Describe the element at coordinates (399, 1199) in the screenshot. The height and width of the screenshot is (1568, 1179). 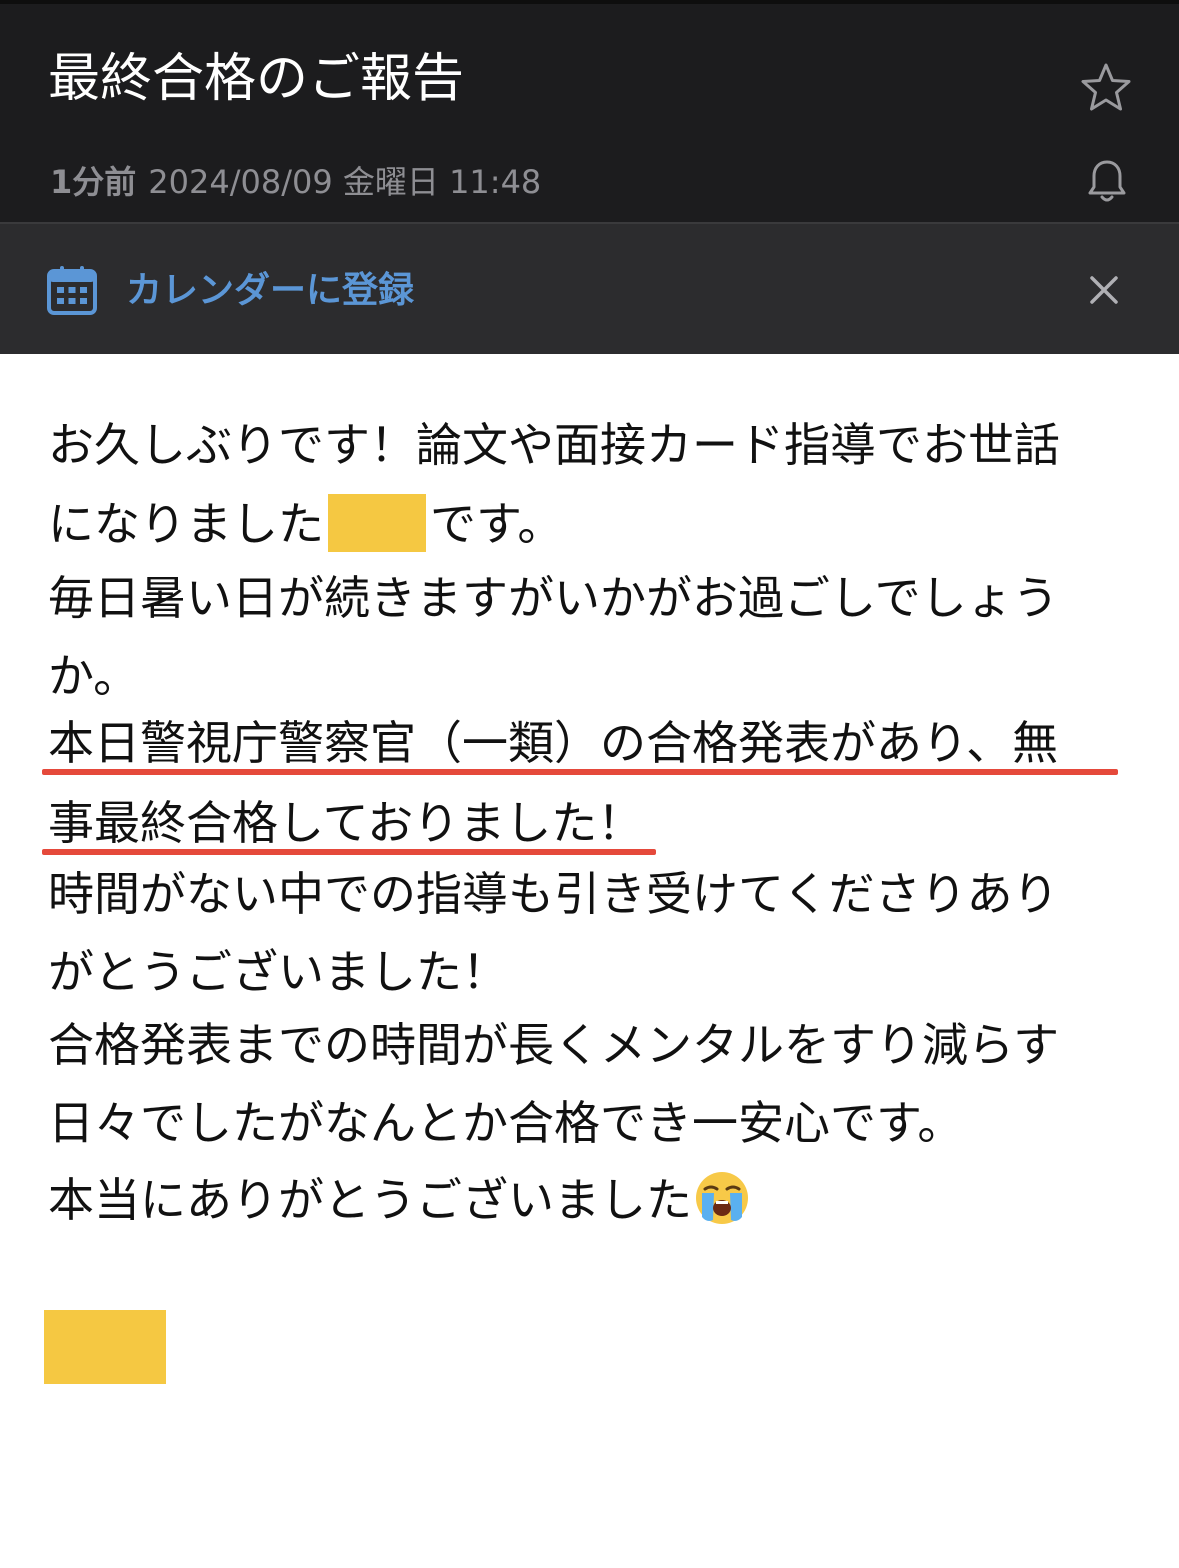
I see `message-line: 本当にありがとうございました` at that location.